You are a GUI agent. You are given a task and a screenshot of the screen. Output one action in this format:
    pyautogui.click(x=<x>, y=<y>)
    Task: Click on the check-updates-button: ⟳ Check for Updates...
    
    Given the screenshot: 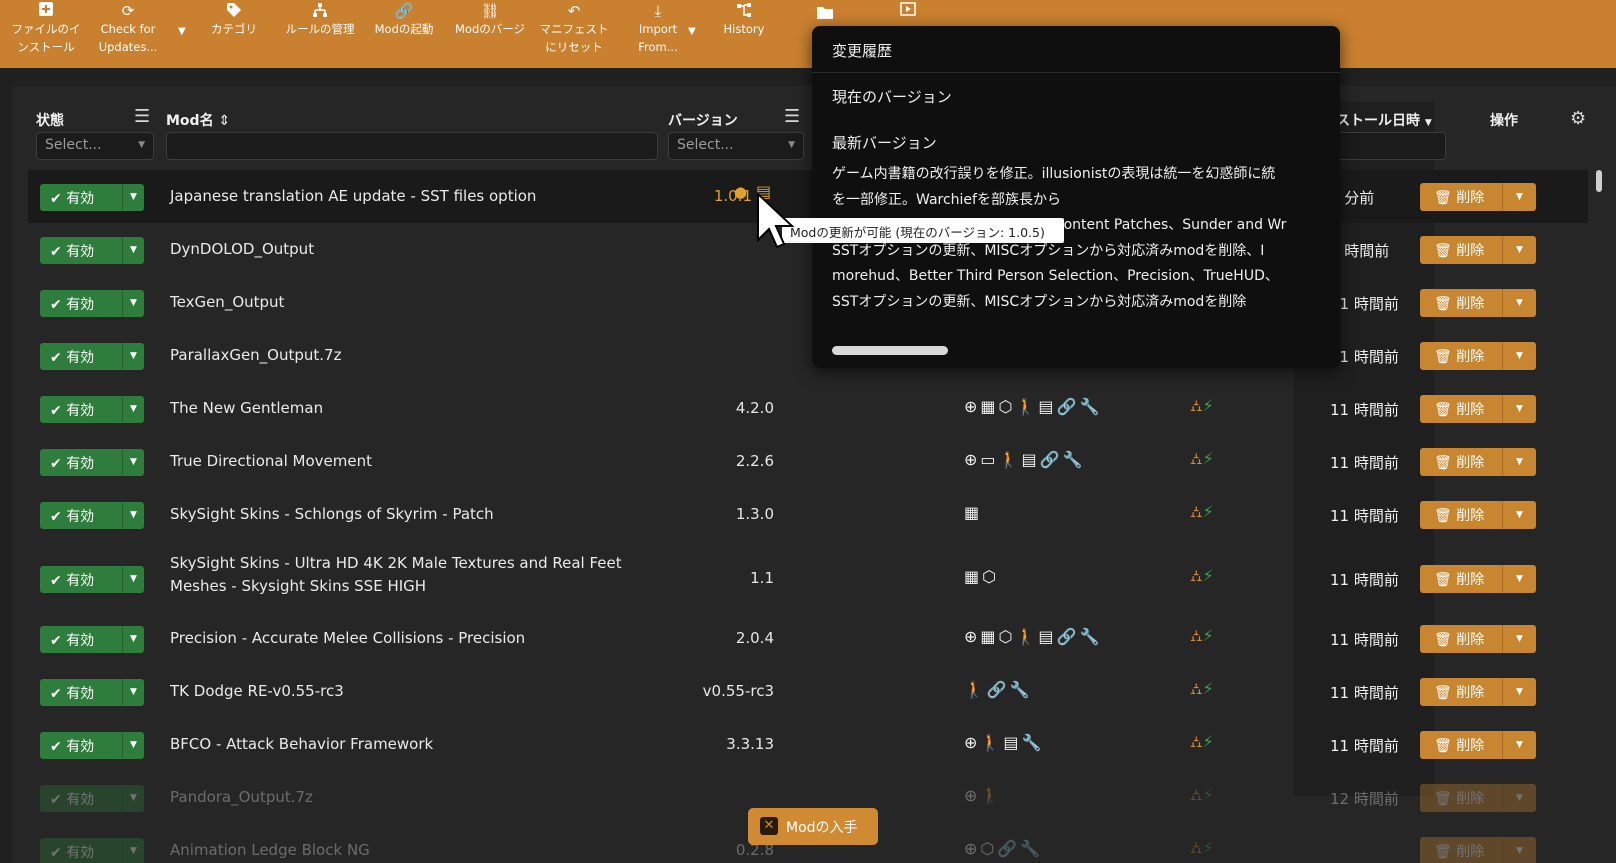 What is the action you would take?
    pyautogui.click(x=128, y=29)
    